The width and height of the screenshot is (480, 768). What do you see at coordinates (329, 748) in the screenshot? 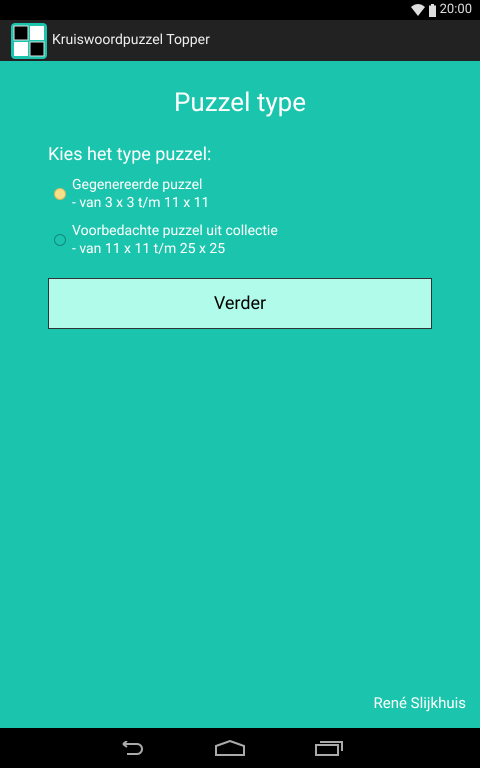
I see `recent-apps-icon` at bounding box center [329, 748].